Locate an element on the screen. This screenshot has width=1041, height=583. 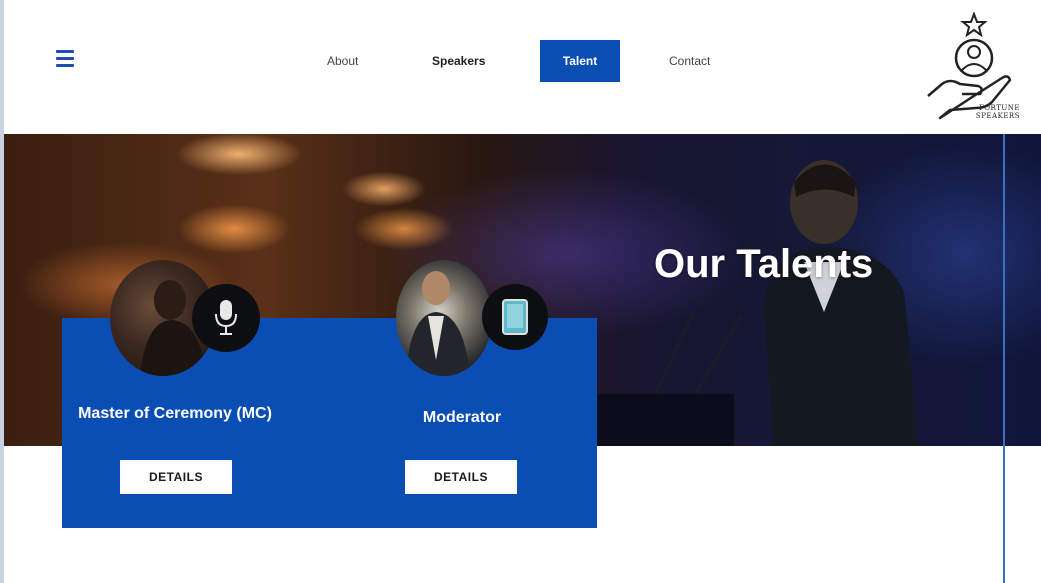
hero-title: Our Talents is located at coordinates (764, 264).